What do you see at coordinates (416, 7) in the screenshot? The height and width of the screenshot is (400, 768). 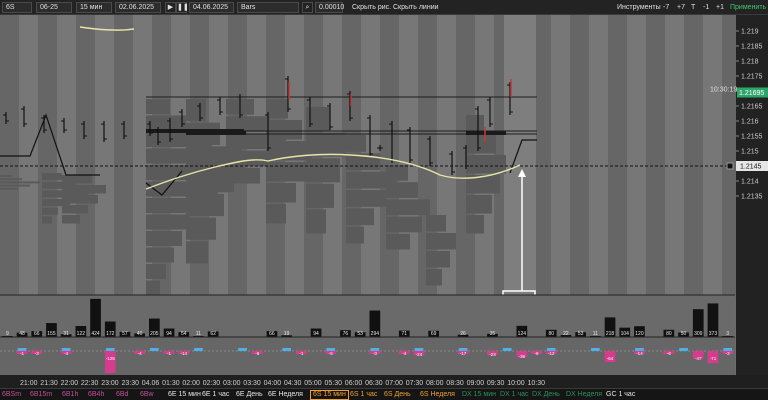 I see `hide-lines-button: Скрыть линии` at bounding box center [416, 7].